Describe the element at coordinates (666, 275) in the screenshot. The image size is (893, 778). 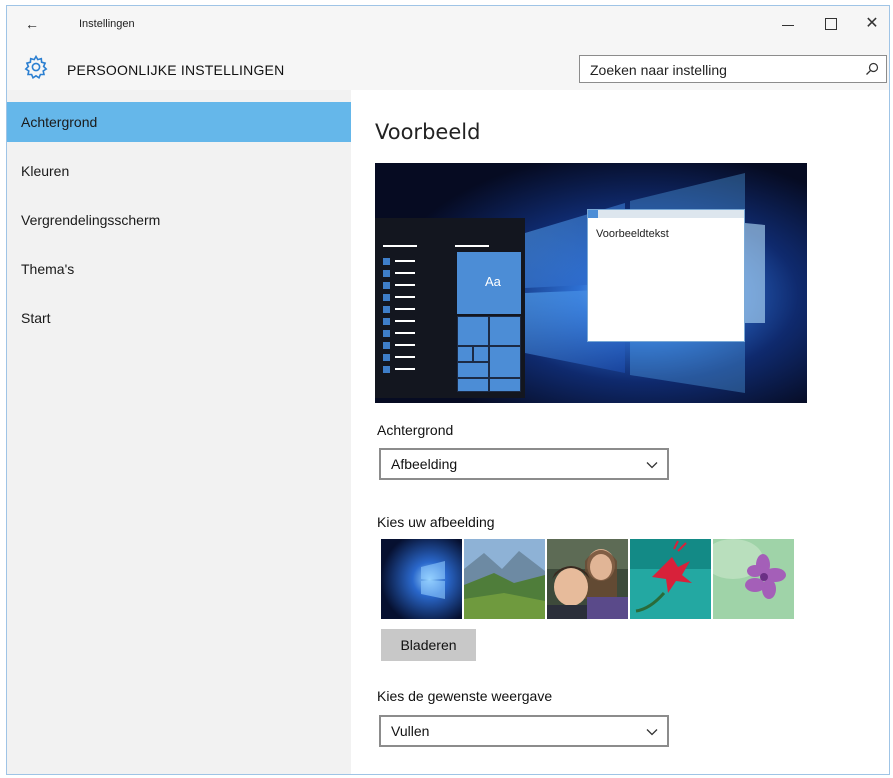
I see `sample-window-preview: Voorbeeldtekst` at that location.